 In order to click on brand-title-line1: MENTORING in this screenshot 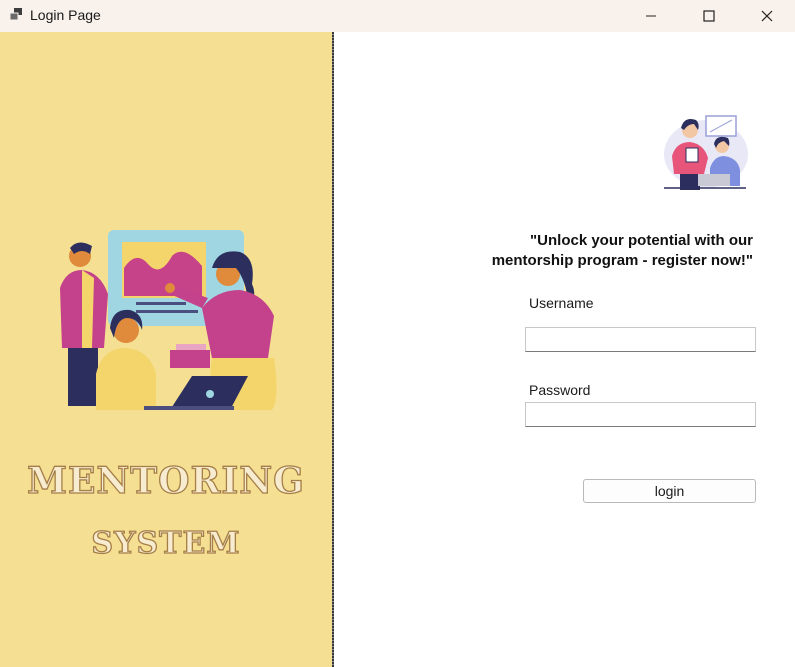, I will do `click(165, 480)`.